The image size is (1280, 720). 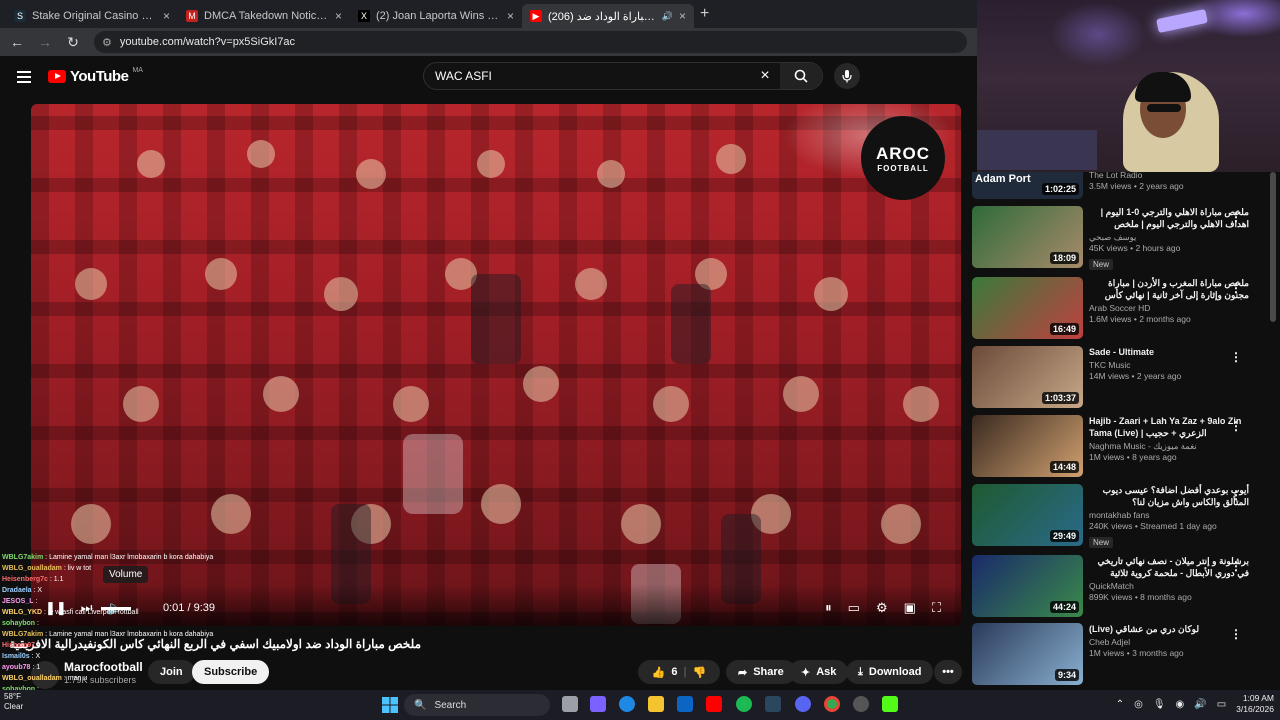 What do you see at coordinates (801, 76) in the screenshot?
I see `search-button` at bounding box center [801, 76].